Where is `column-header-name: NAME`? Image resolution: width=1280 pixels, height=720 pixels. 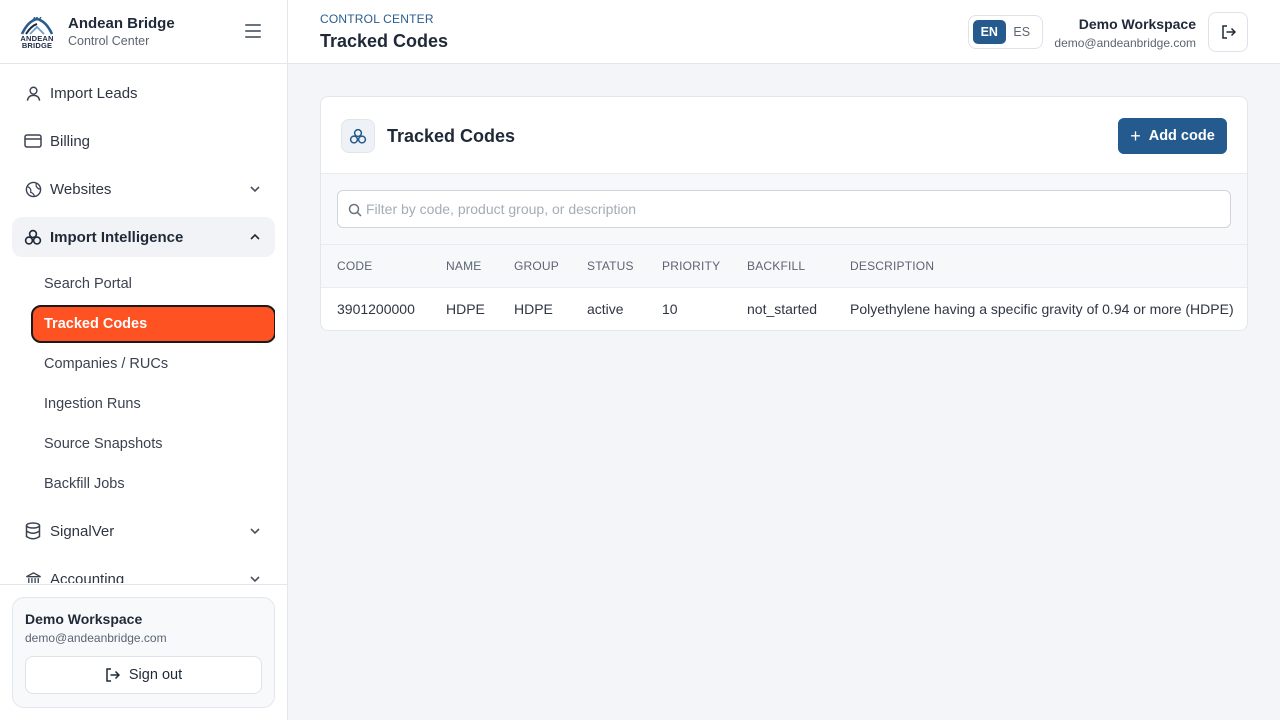
column-header-name: NAME is located at coordinates (464, 266).